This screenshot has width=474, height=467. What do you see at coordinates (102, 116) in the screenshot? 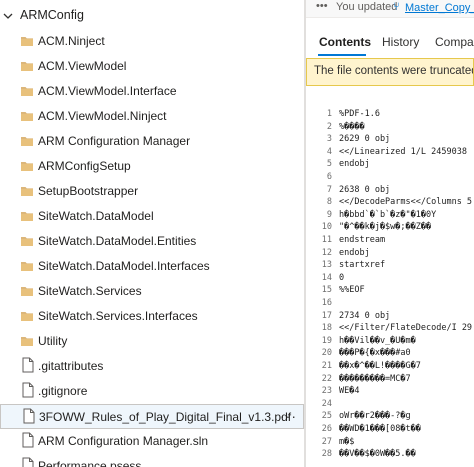
I see `tree-item-label: ACM.ViewModel.Ninject` at bounding box center [102, 116].